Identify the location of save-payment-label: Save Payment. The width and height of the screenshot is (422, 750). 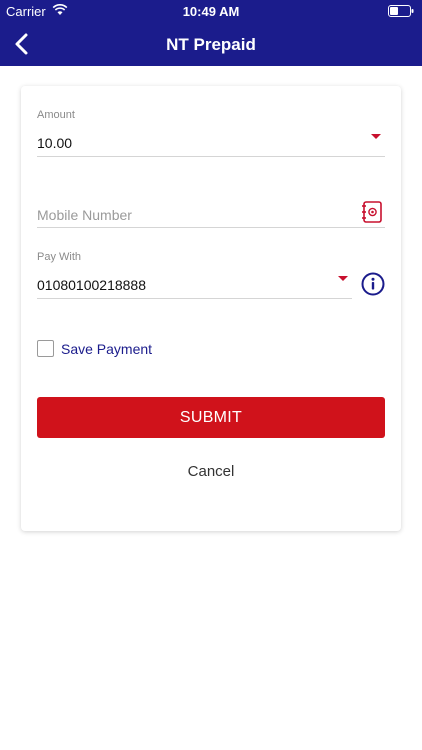
(106, 349).